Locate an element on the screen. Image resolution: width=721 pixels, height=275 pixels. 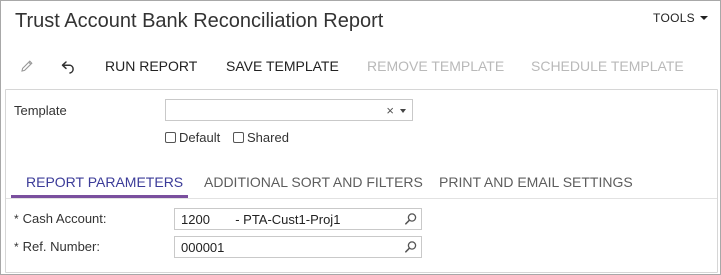
cash-account-label: * Cash Account: is located at coordinates (60, 218).